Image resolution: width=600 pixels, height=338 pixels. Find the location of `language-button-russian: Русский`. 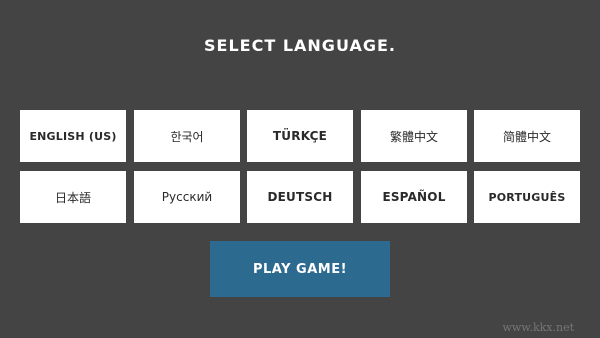

language-button-russian: Русский is located at coordinates (187, 197).